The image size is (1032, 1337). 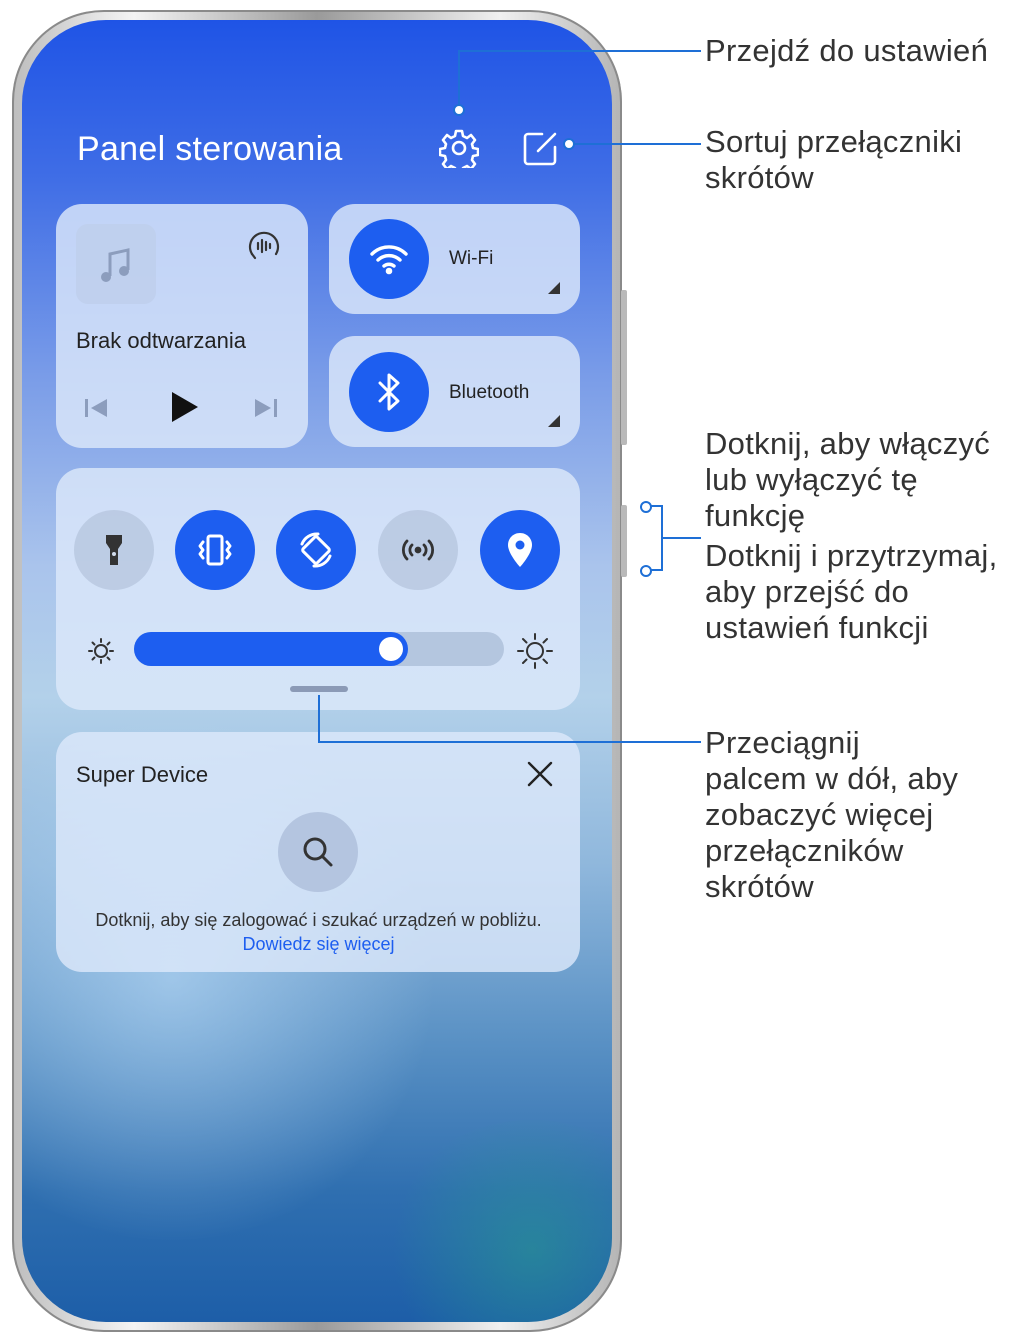 What do you see at coordinates (682, 538) in the screenshot?
I see `leader-bracket-horizontal` at bounding box center [682, 538].